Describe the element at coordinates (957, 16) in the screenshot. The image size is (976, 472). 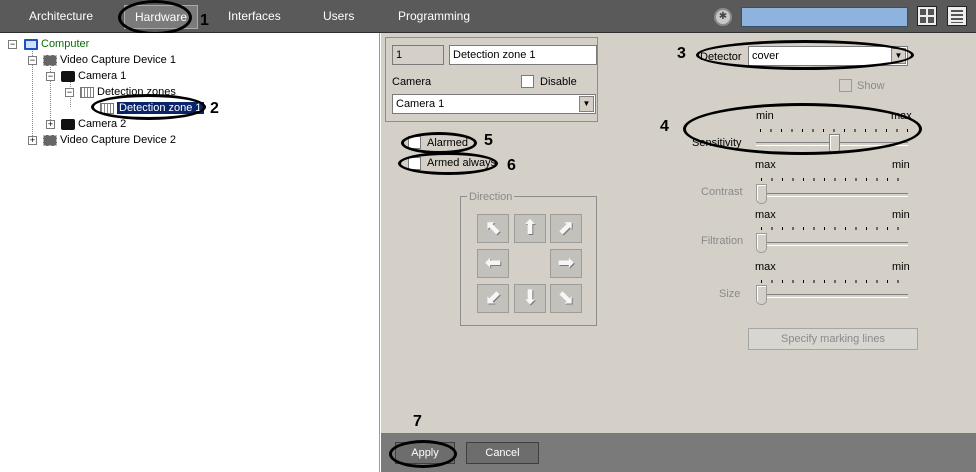
I see `menu-list-icon` at that location.